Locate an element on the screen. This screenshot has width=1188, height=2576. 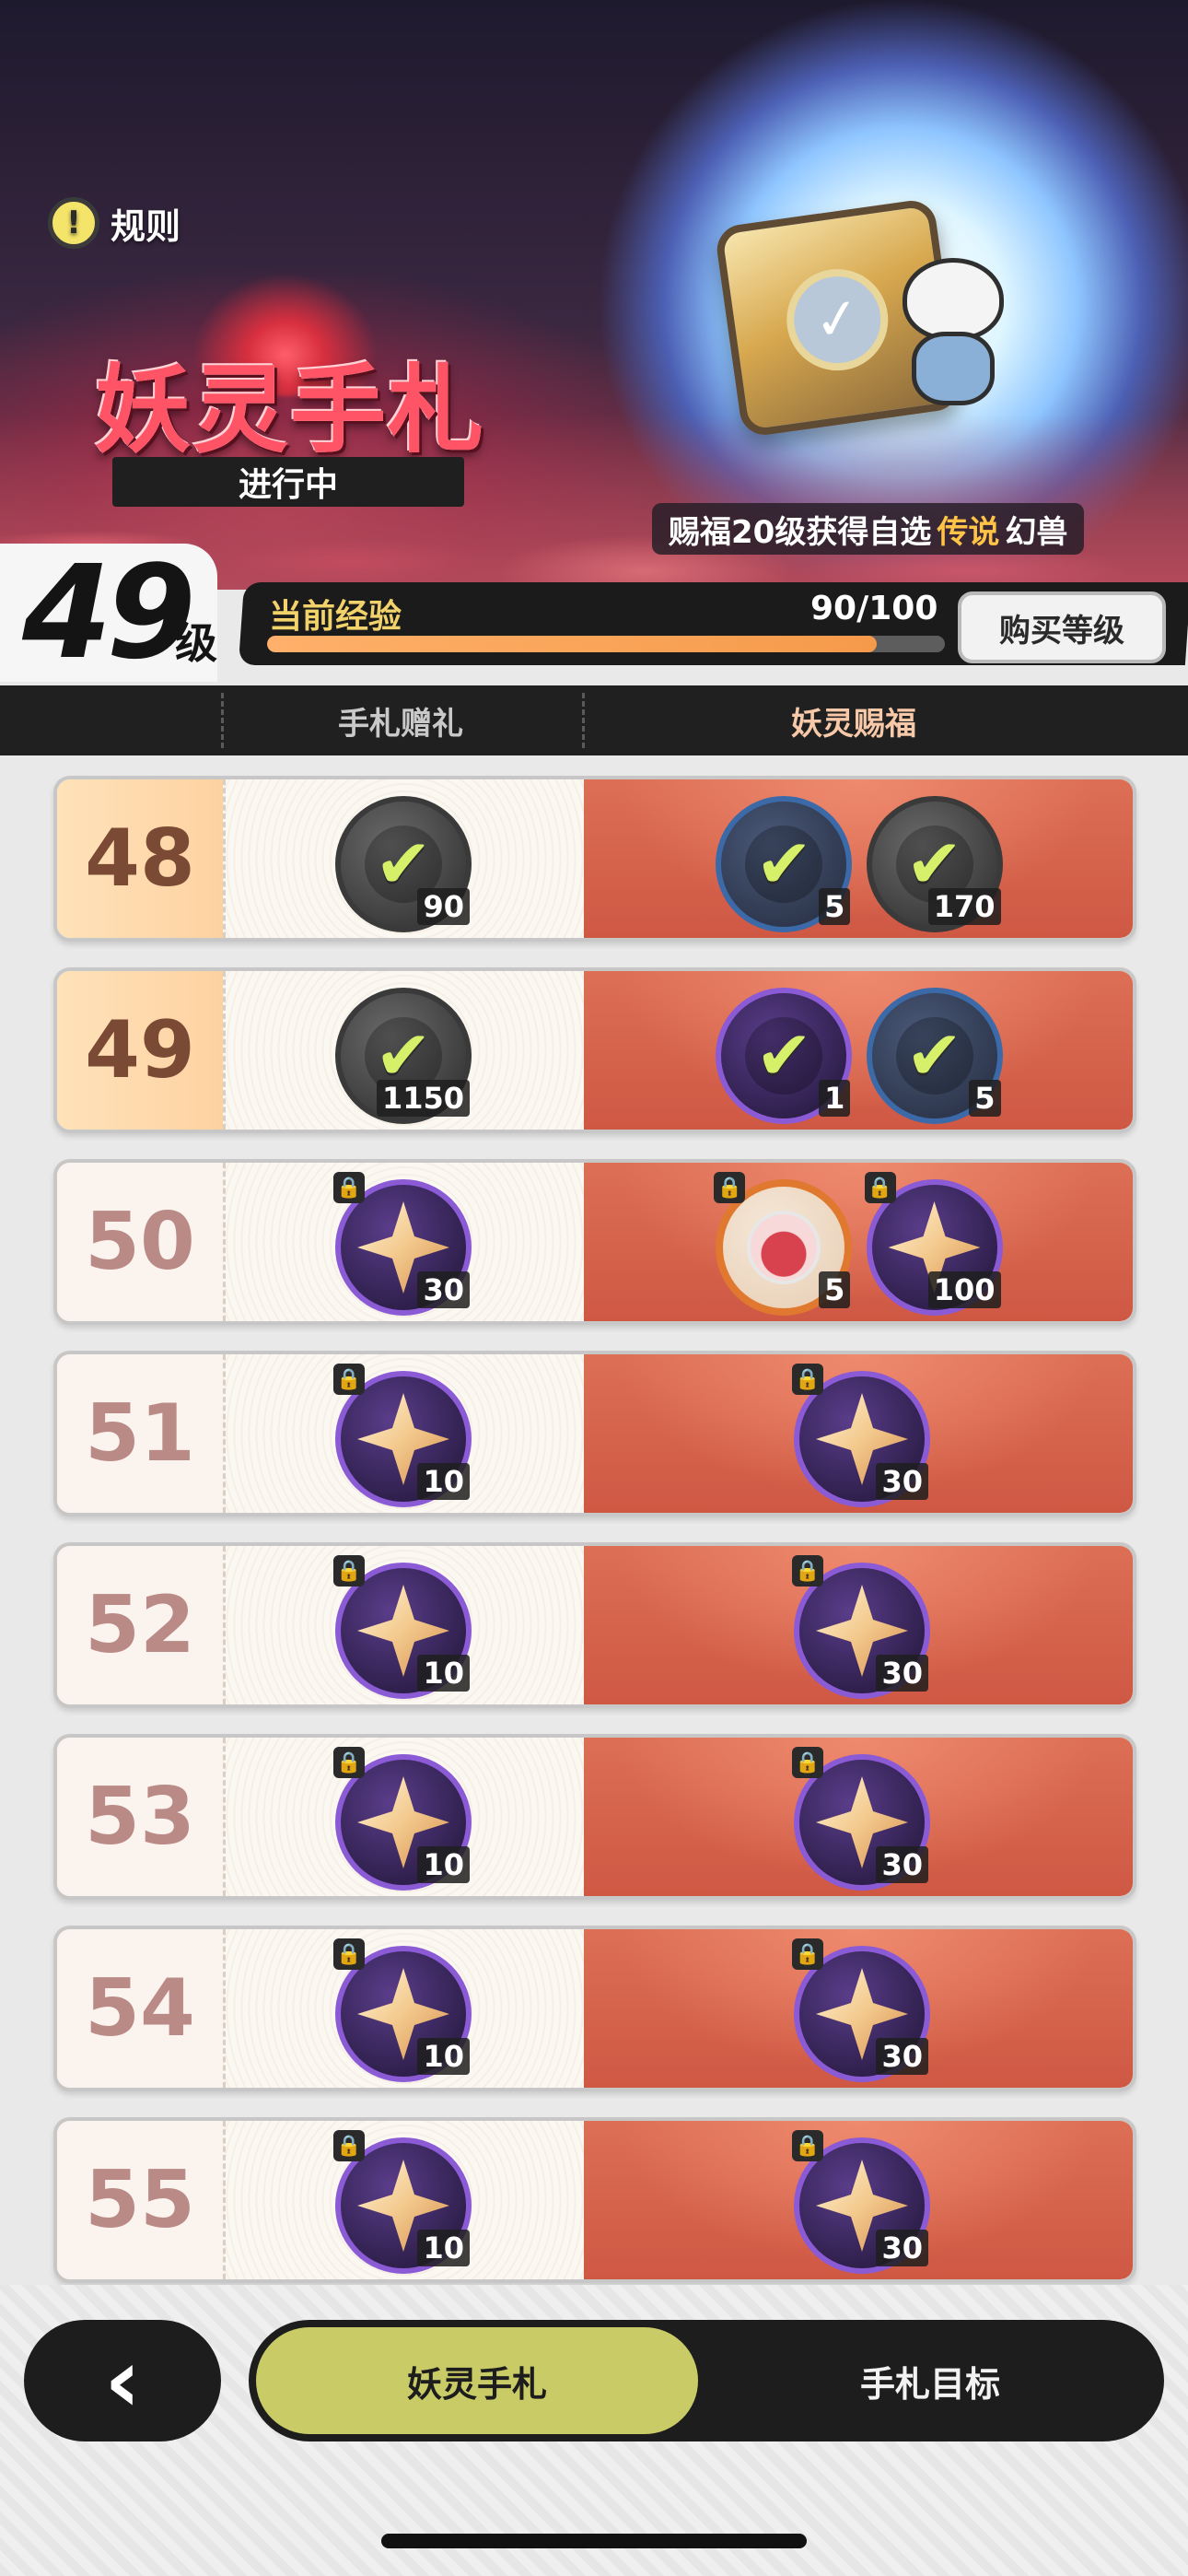
row-level: 51 is located at coordinates (140, 1433).